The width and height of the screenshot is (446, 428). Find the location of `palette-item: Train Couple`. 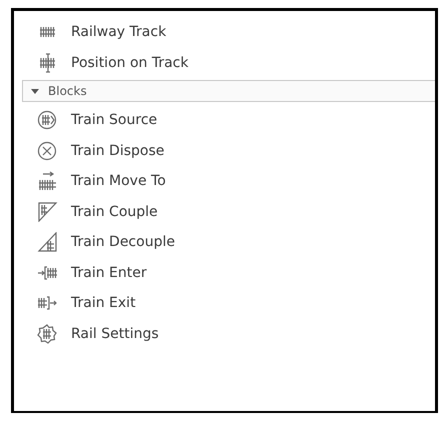

palette-item: Train Couple is located at coordinates (114, 212).